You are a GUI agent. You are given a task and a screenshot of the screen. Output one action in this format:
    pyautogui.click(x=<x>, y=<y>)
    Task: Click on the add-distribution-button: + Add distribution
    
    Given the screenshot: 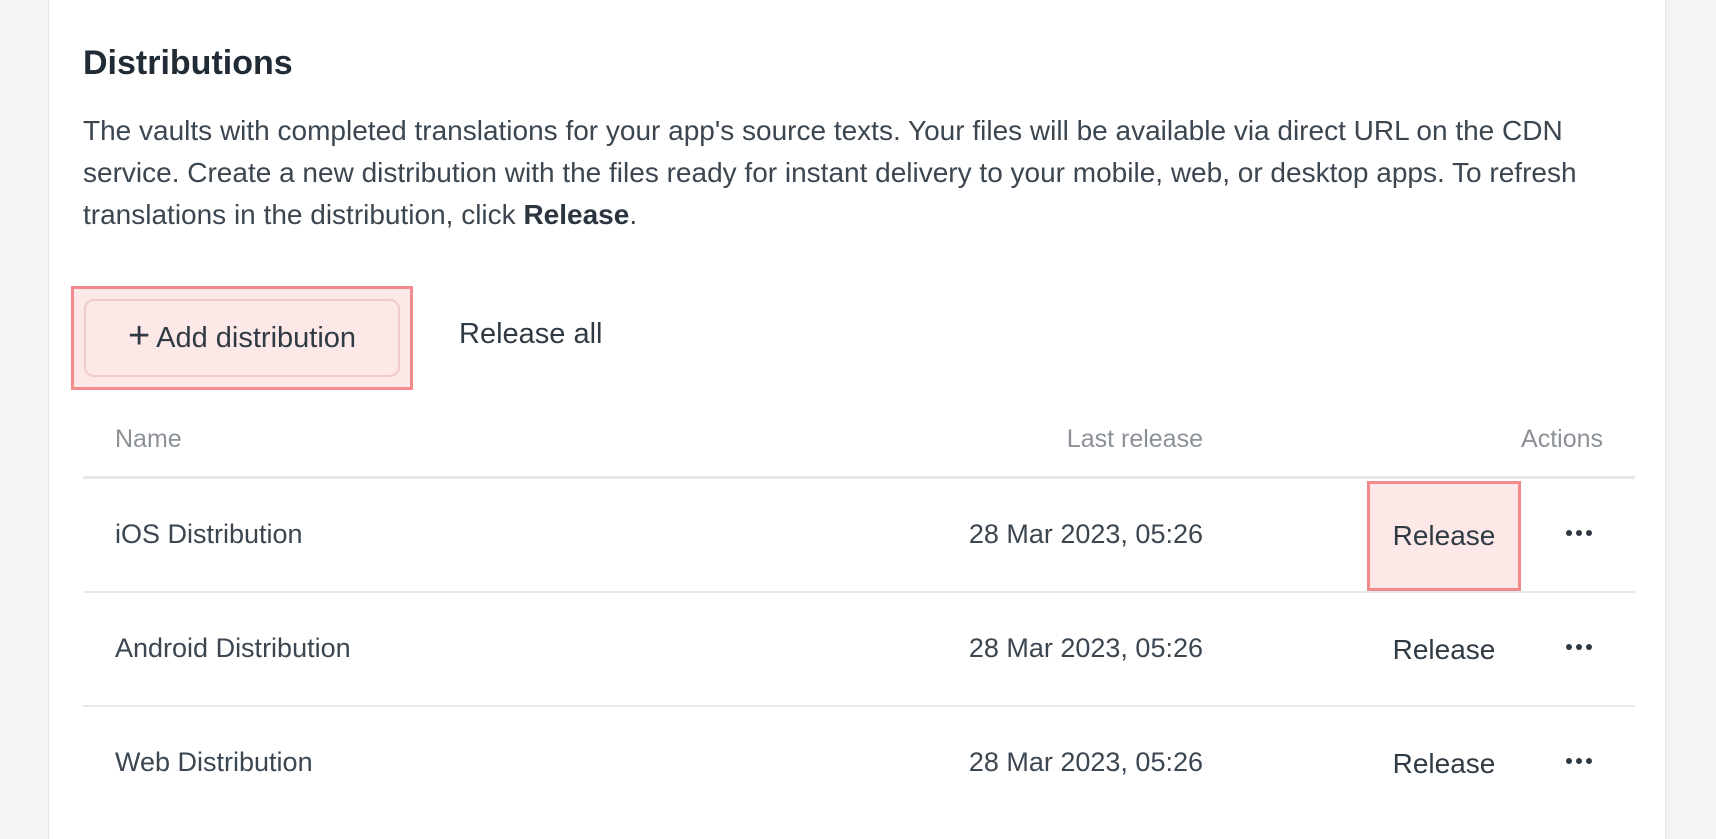 What is the action you would take?
    pyautogui.click(x=242, y=338)
    